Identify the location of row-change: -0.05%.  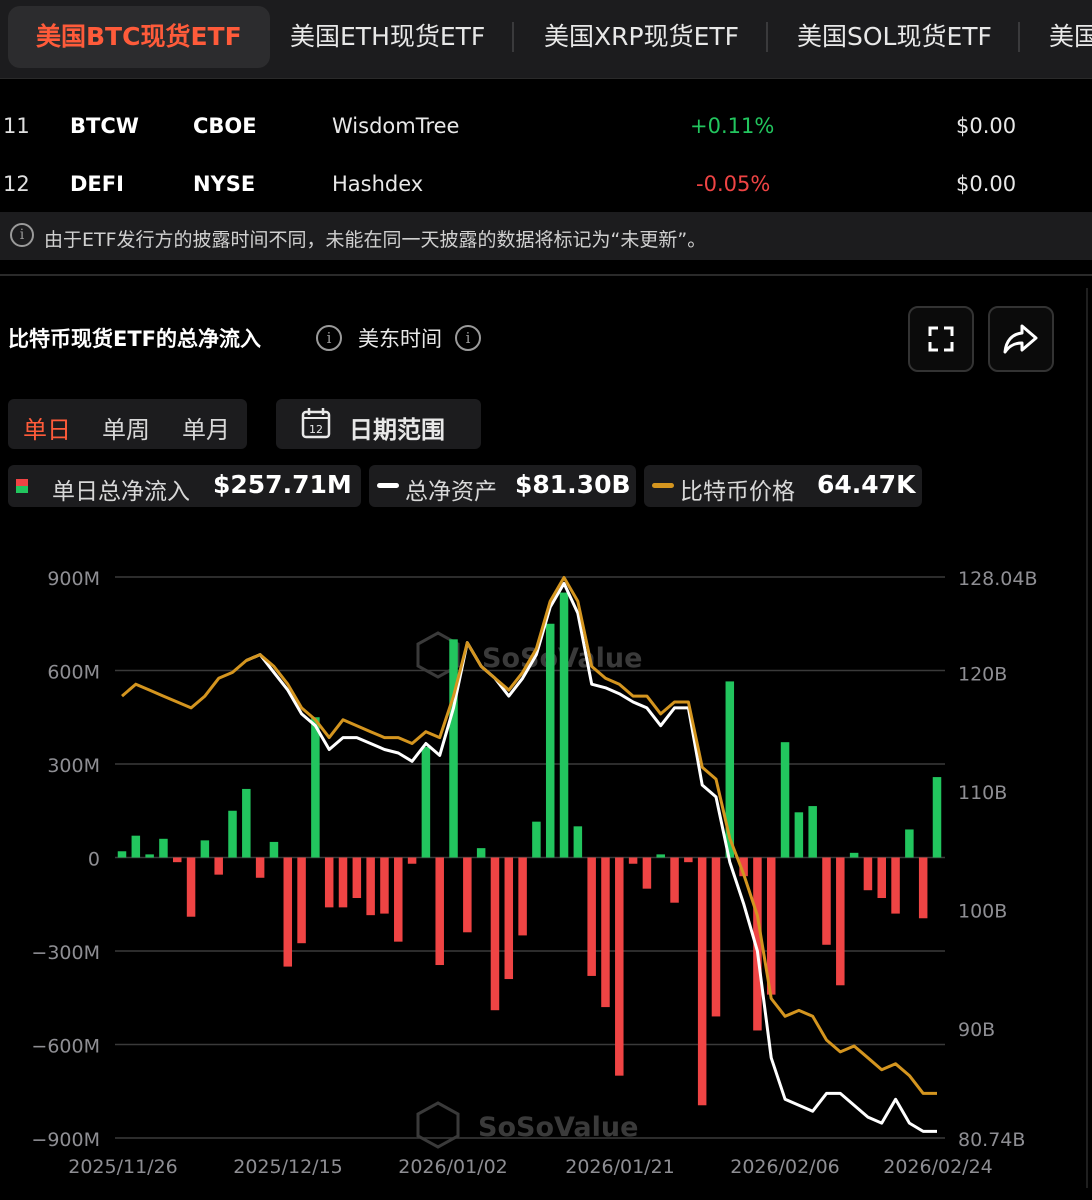
(733, 184).